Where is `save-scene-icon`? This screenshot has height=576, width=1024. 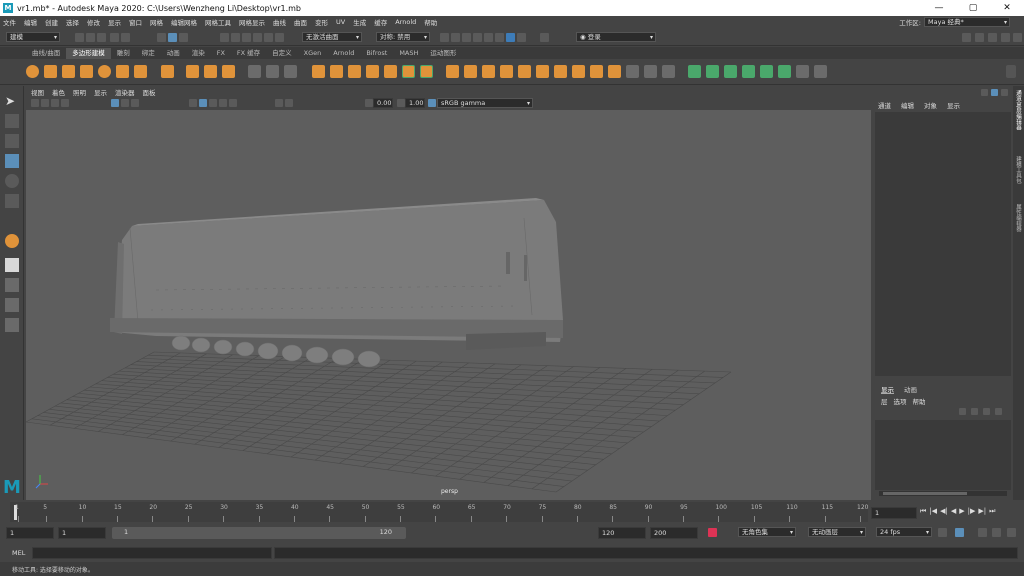 save-scene-icon is located at coordinates (101, 37).